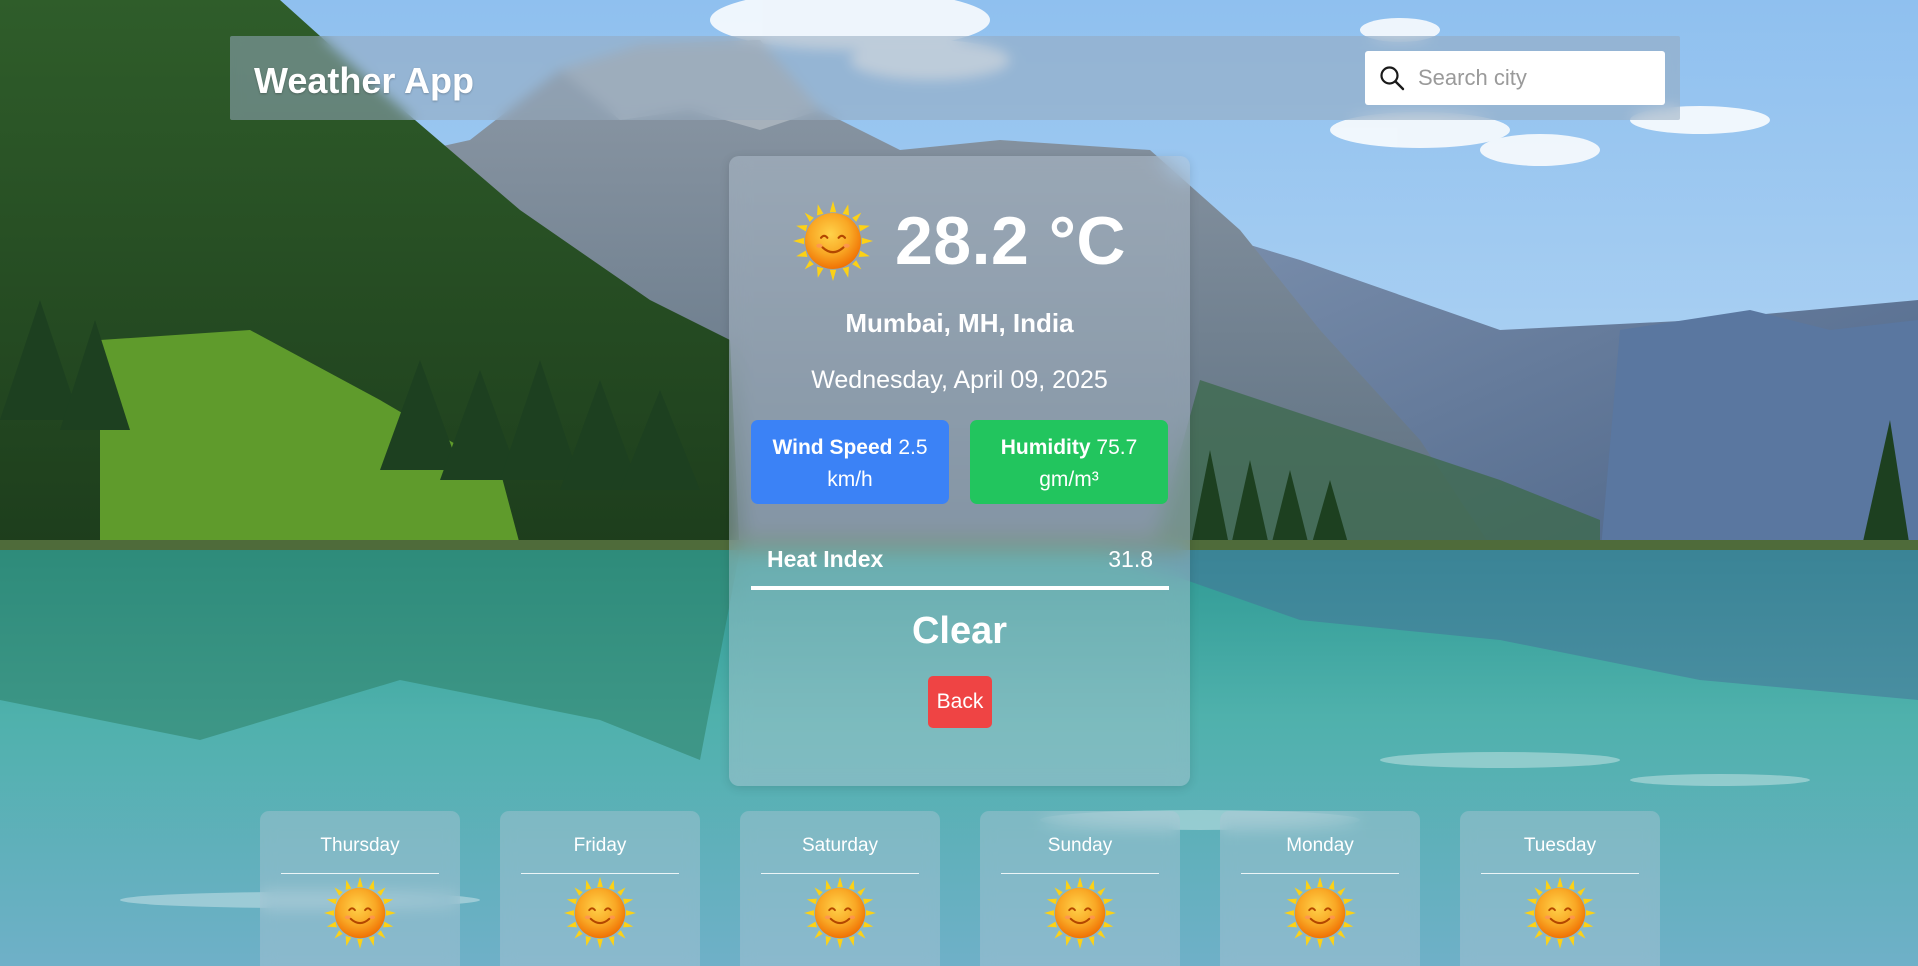 The image size is (1918, 966). I want to click on search-input, so click(1533, 78).